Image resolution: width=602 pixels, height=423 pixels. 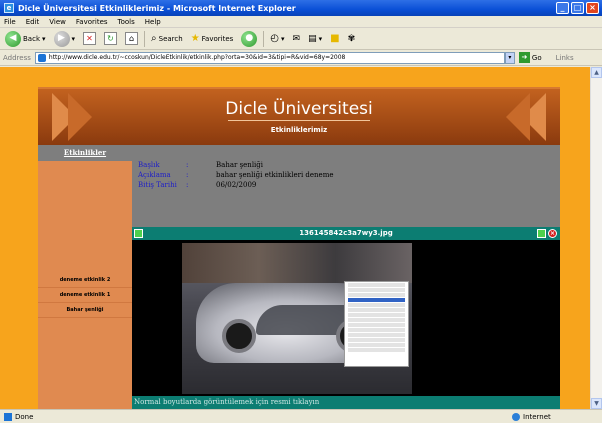 What do you see at coordinates (541, 233) in the screenshot?
I see `restore-icon` at bounding box center [541, 233].